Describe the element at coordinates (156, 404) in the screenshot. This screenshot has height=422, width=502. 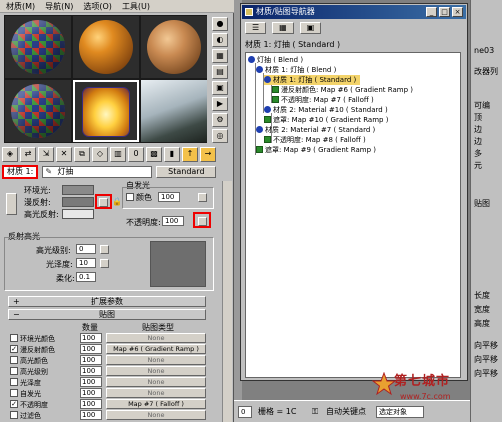
I see `map-button: Map #7 ( Falloff )` at that location.